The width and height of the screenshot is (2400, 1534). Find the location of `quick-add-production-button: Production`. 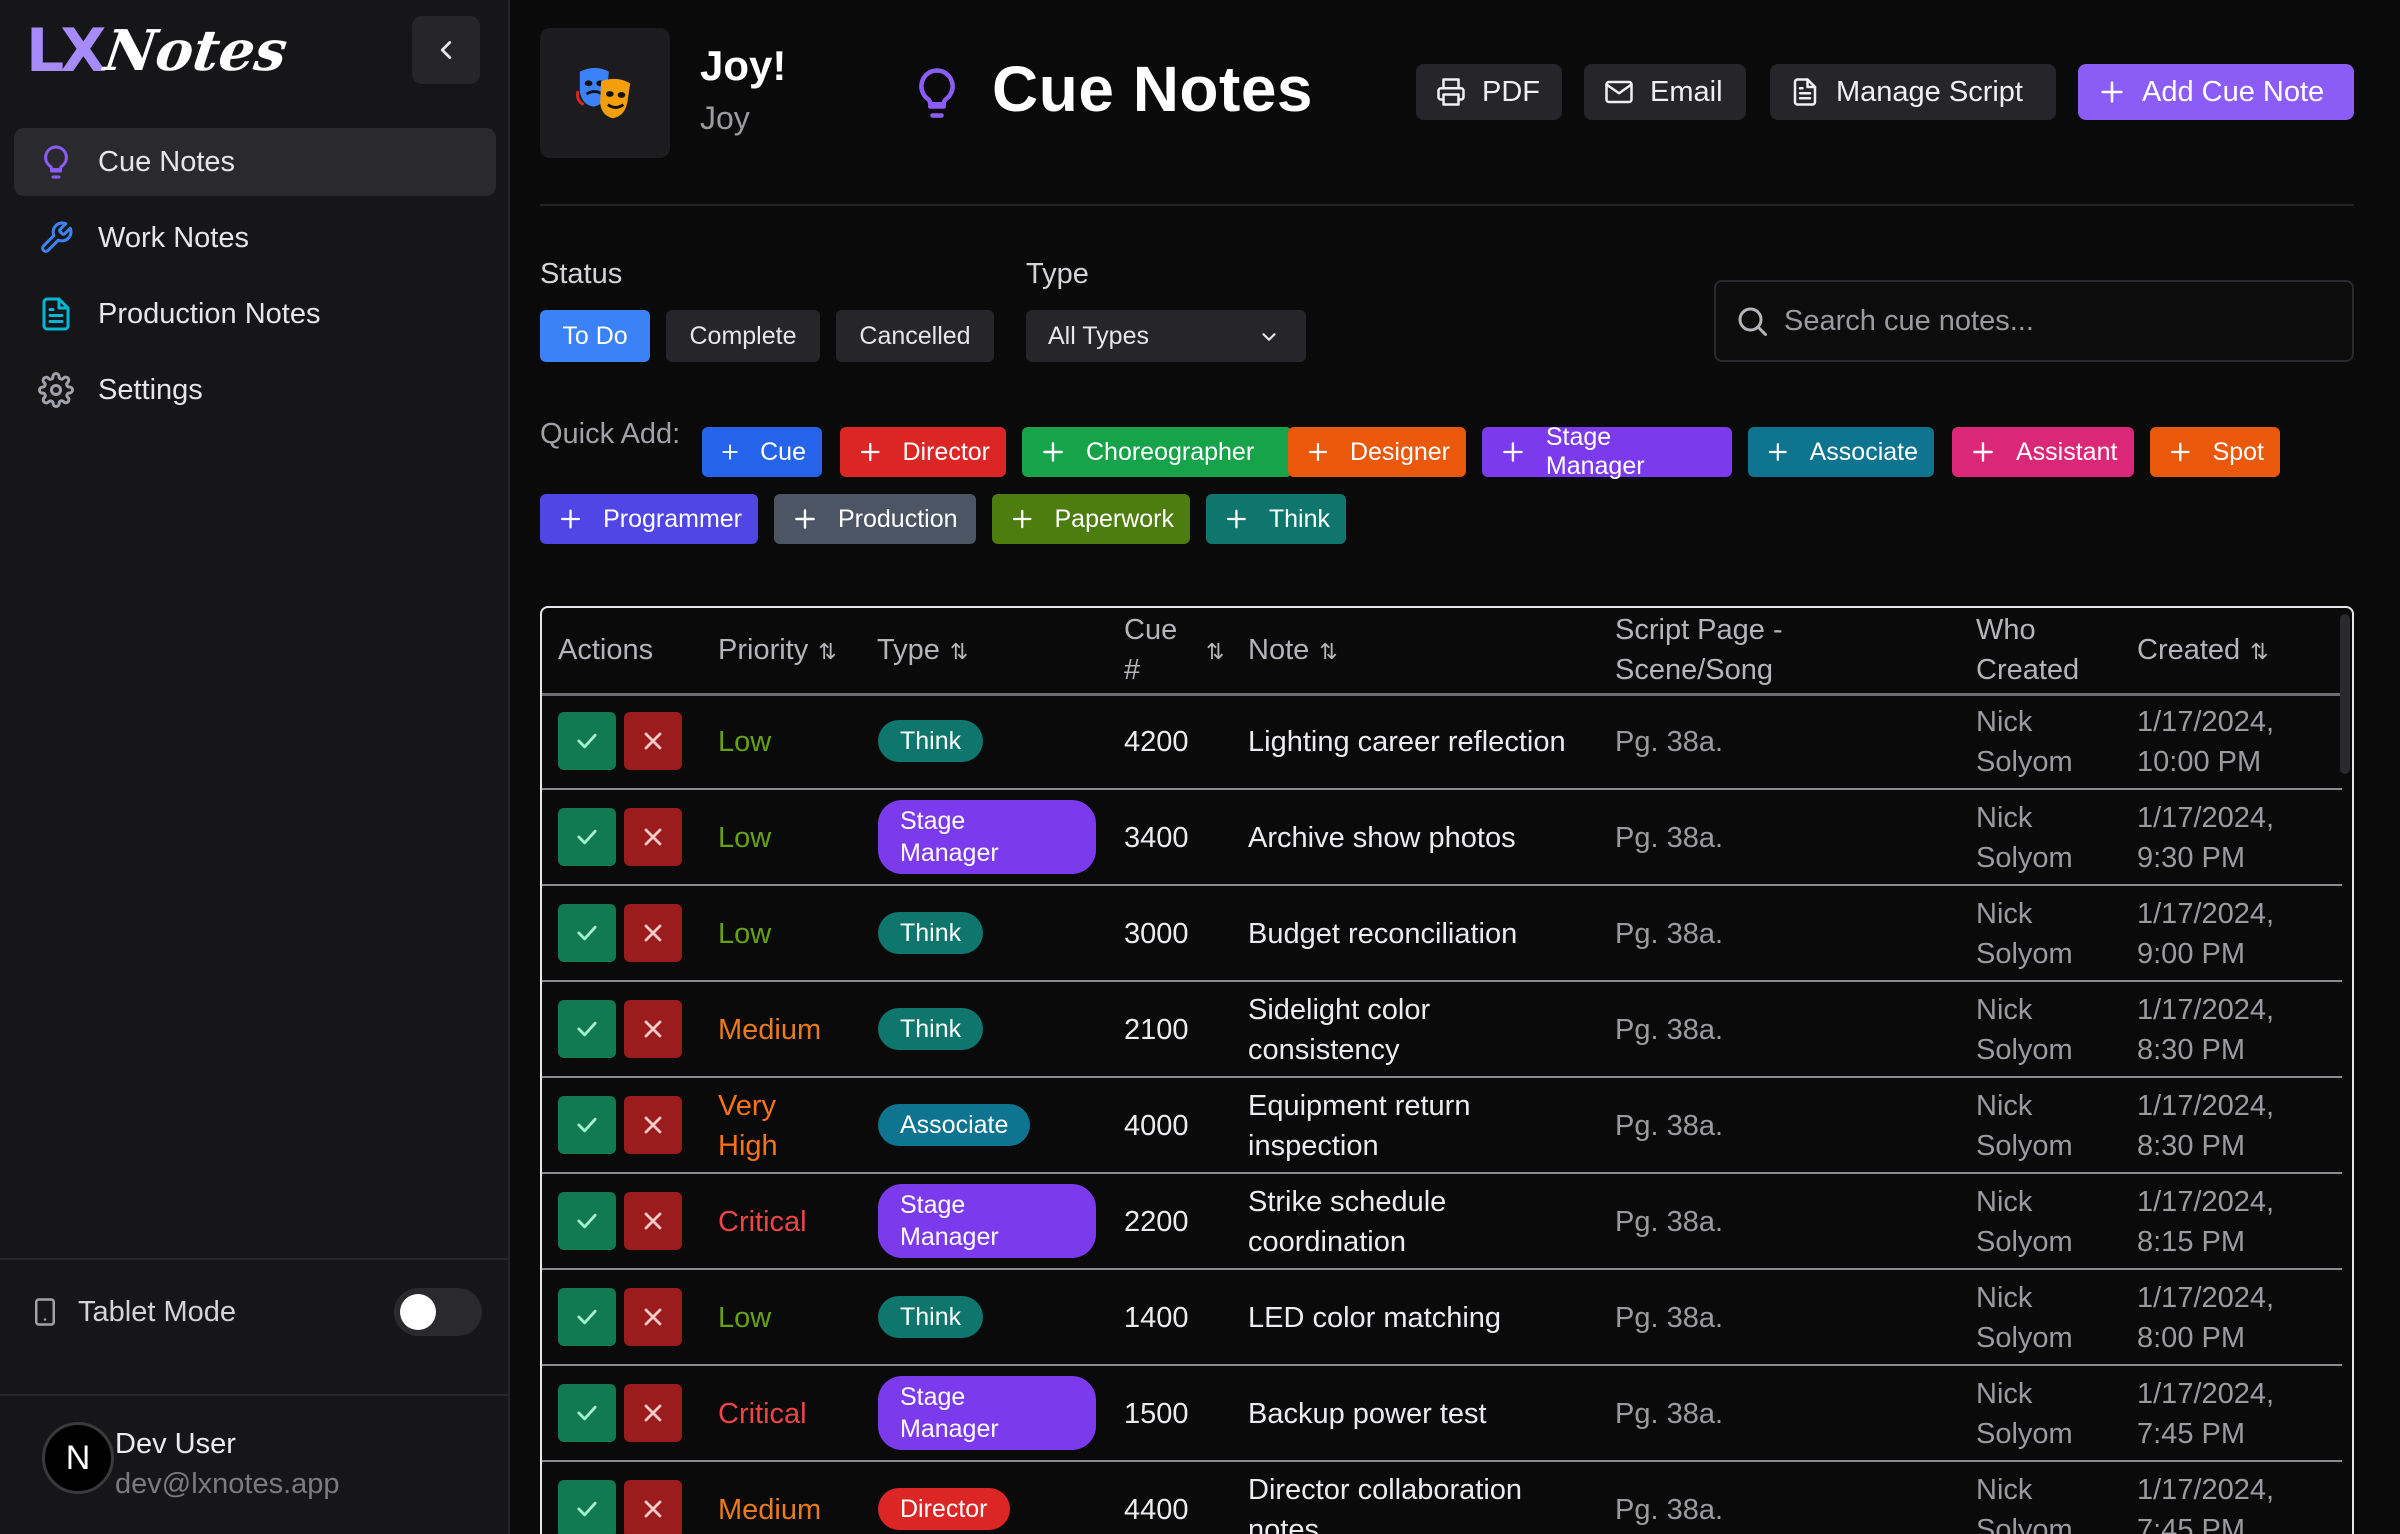

quick-add-production-button: Production is located at coordinates (875, 519).